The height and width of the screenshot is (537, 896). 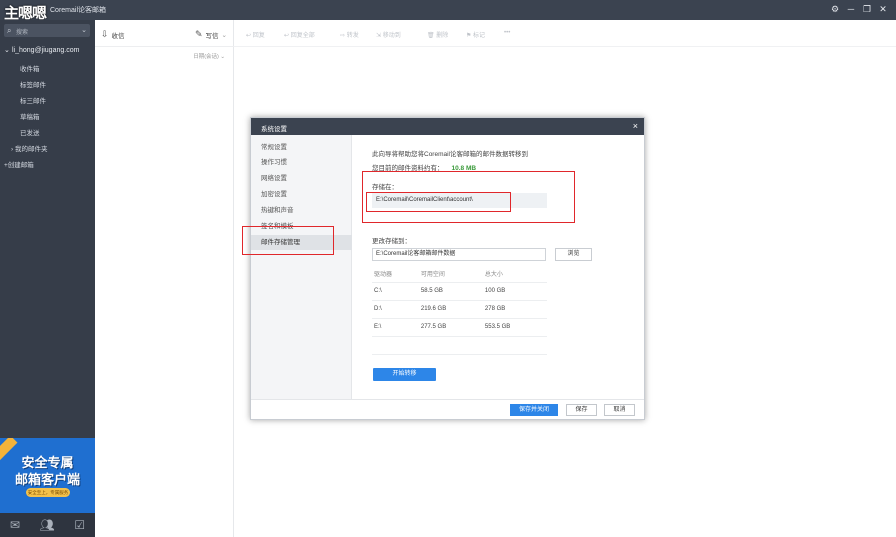 I want to click on cancel-button: 取消, so click(x=619, y=410).